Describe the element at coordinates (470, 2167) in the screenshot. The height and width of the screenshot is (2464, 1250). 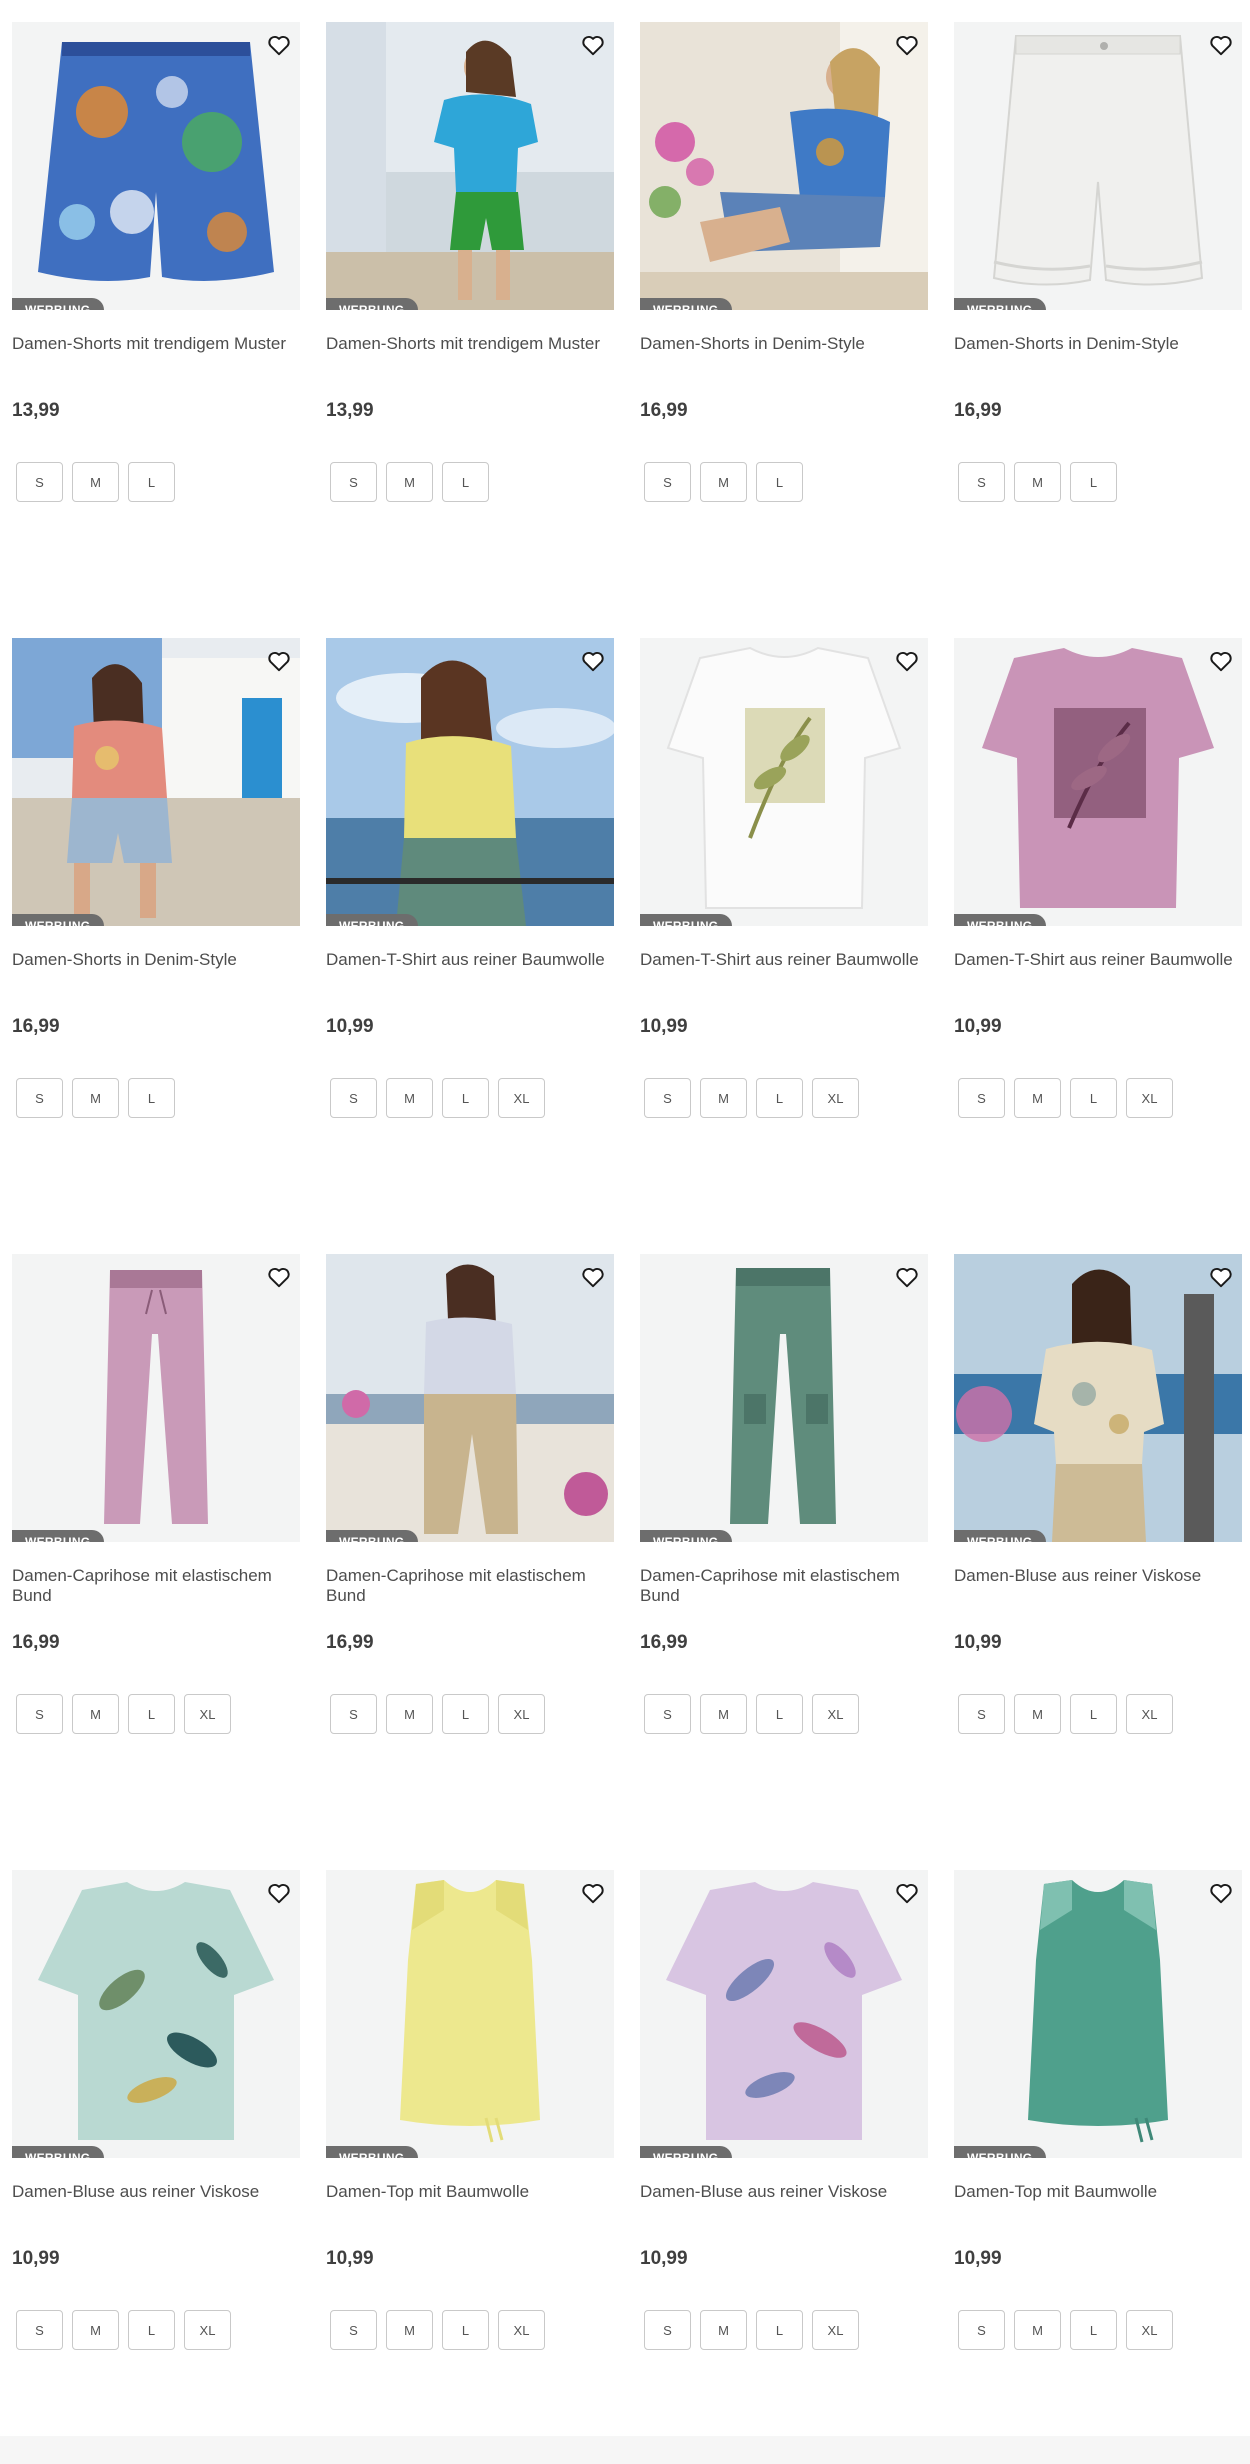
I see `product-card: WERBUNG Damen-Top mit Baumwolle 10,99 S M L XL` at that location.